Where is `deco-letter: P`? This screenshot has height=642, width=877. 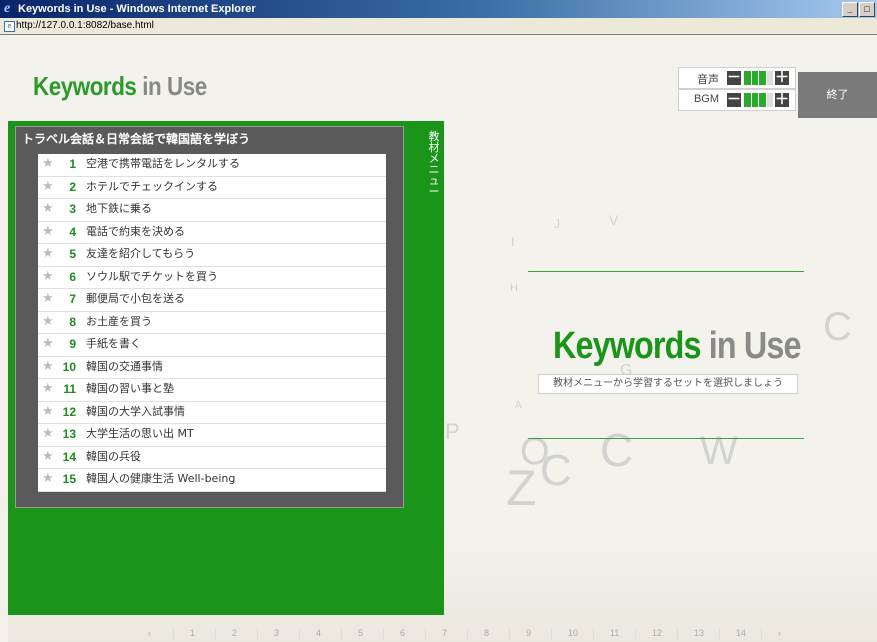
deco-letter: P is located at coordinates (452, 431).